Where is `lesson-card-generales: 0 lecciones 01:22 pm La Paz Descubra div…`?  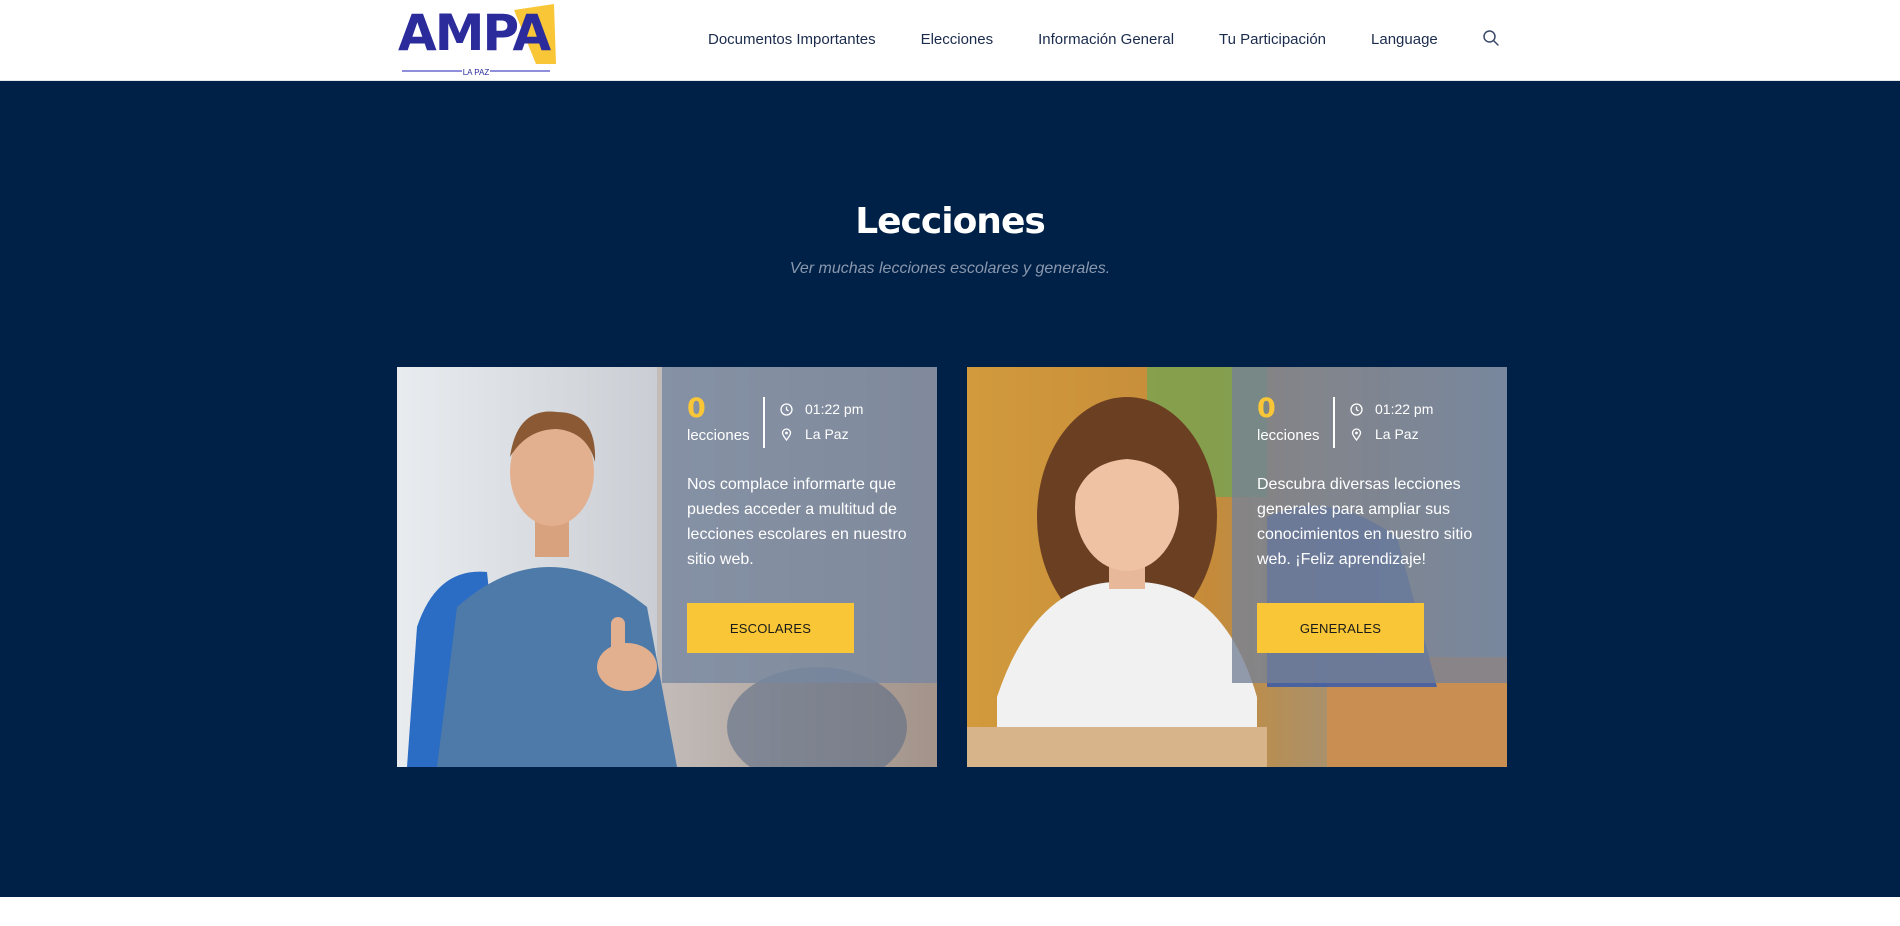
lesson-card-generales: 0 lecciones 01:22 pm La Paz Descubra div… is located at coordinates (1237, 567).